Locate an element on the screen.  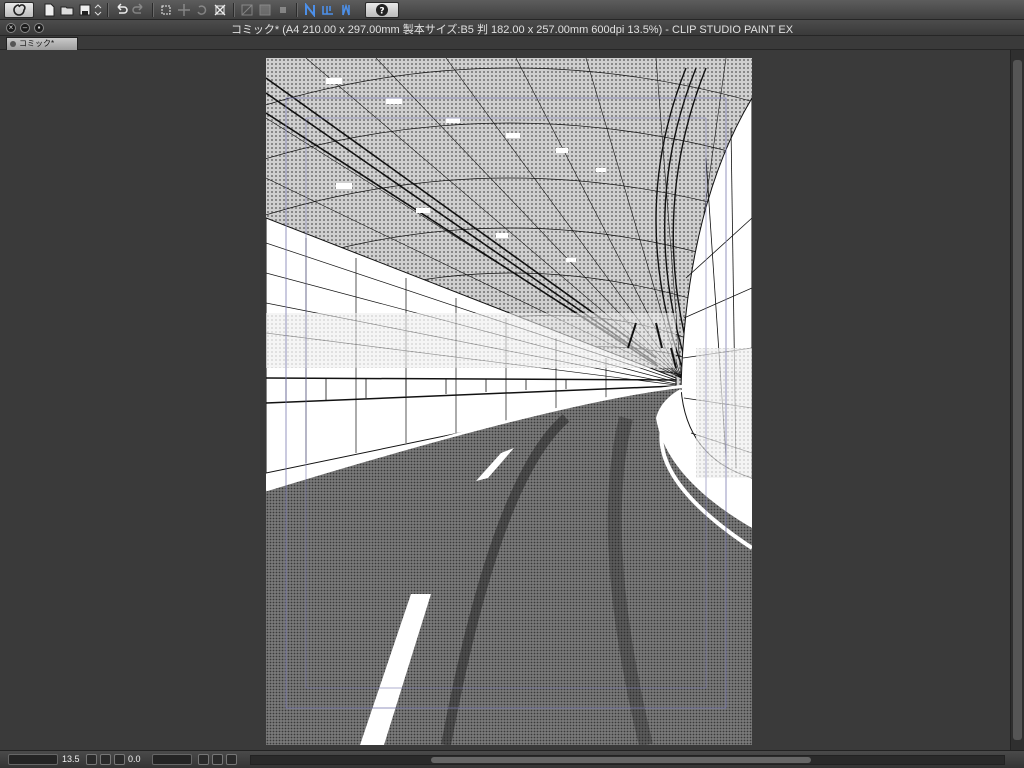
reset-rotation-icon is located at coordinates (231, 759).